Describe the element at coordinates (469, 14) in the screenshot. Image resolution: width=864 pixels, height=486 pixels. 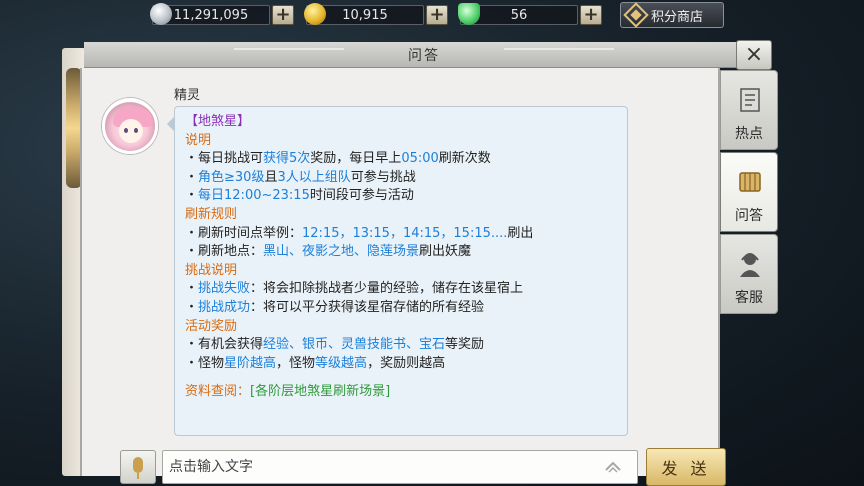
I see `jade-gem-icon` at that location.